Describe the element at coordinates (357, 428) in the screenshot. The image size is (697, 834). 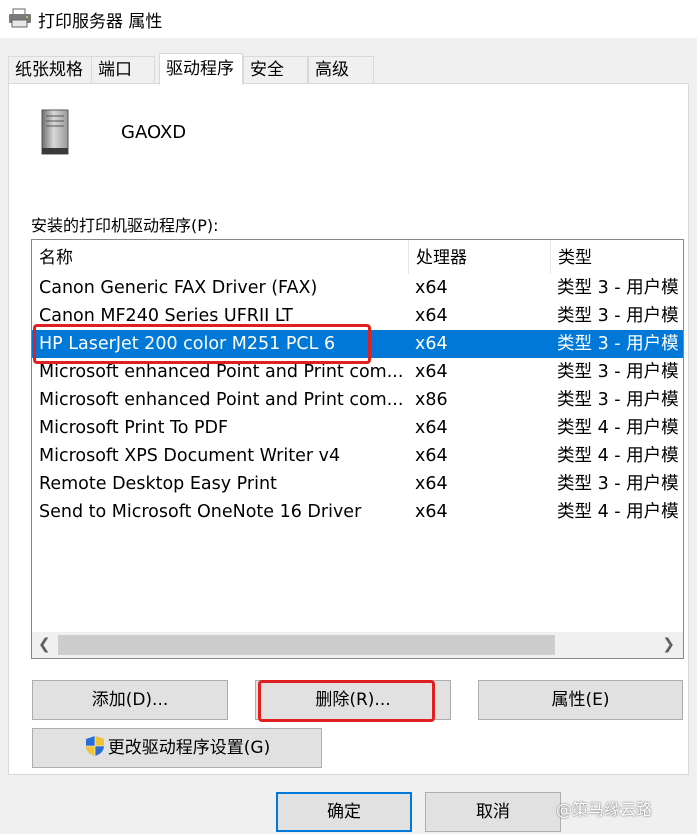
I see `driver-row: Microsoft Print To PDF x64 类型 4 - 用户模` at that location.